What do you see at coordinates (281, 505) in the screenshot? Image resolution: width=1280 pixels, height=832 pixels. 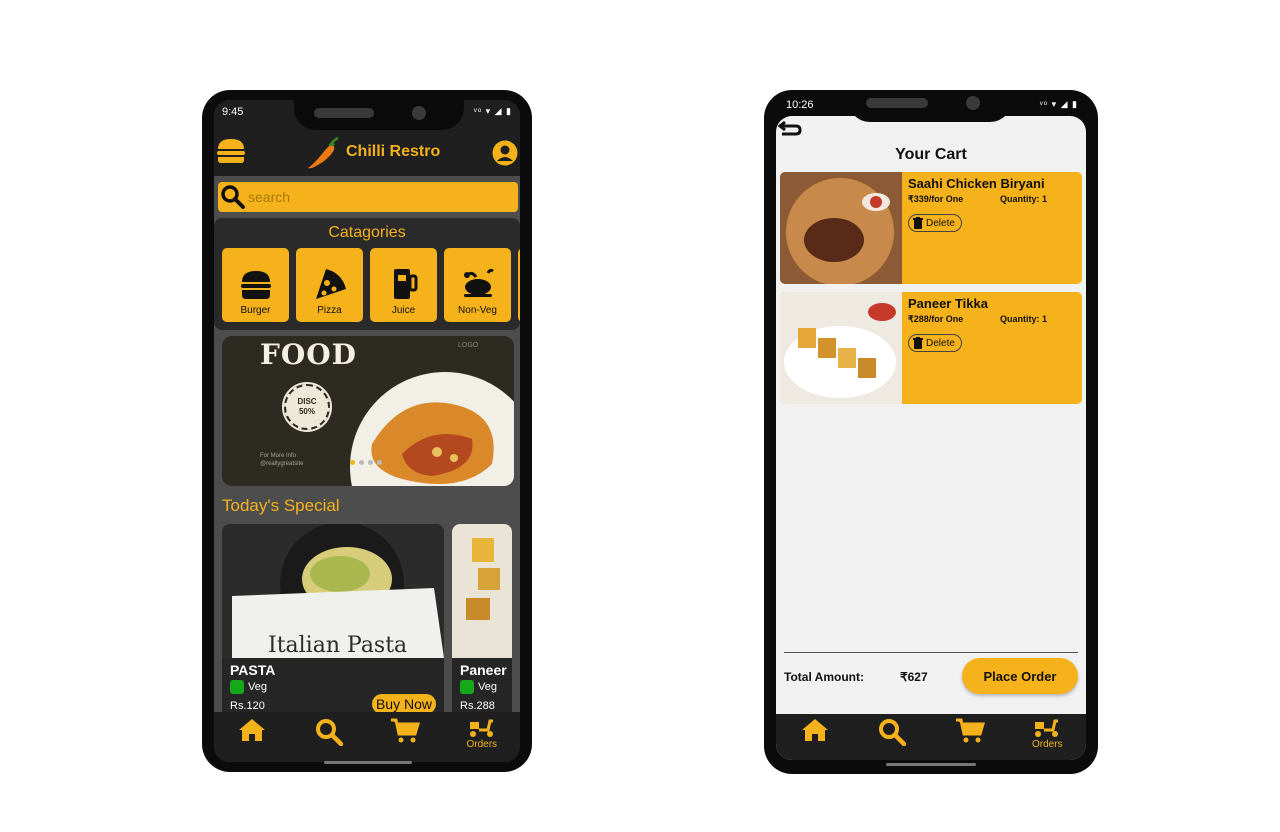 I see `todays-special-title: Today's Special` at bounding box center [281, 505].